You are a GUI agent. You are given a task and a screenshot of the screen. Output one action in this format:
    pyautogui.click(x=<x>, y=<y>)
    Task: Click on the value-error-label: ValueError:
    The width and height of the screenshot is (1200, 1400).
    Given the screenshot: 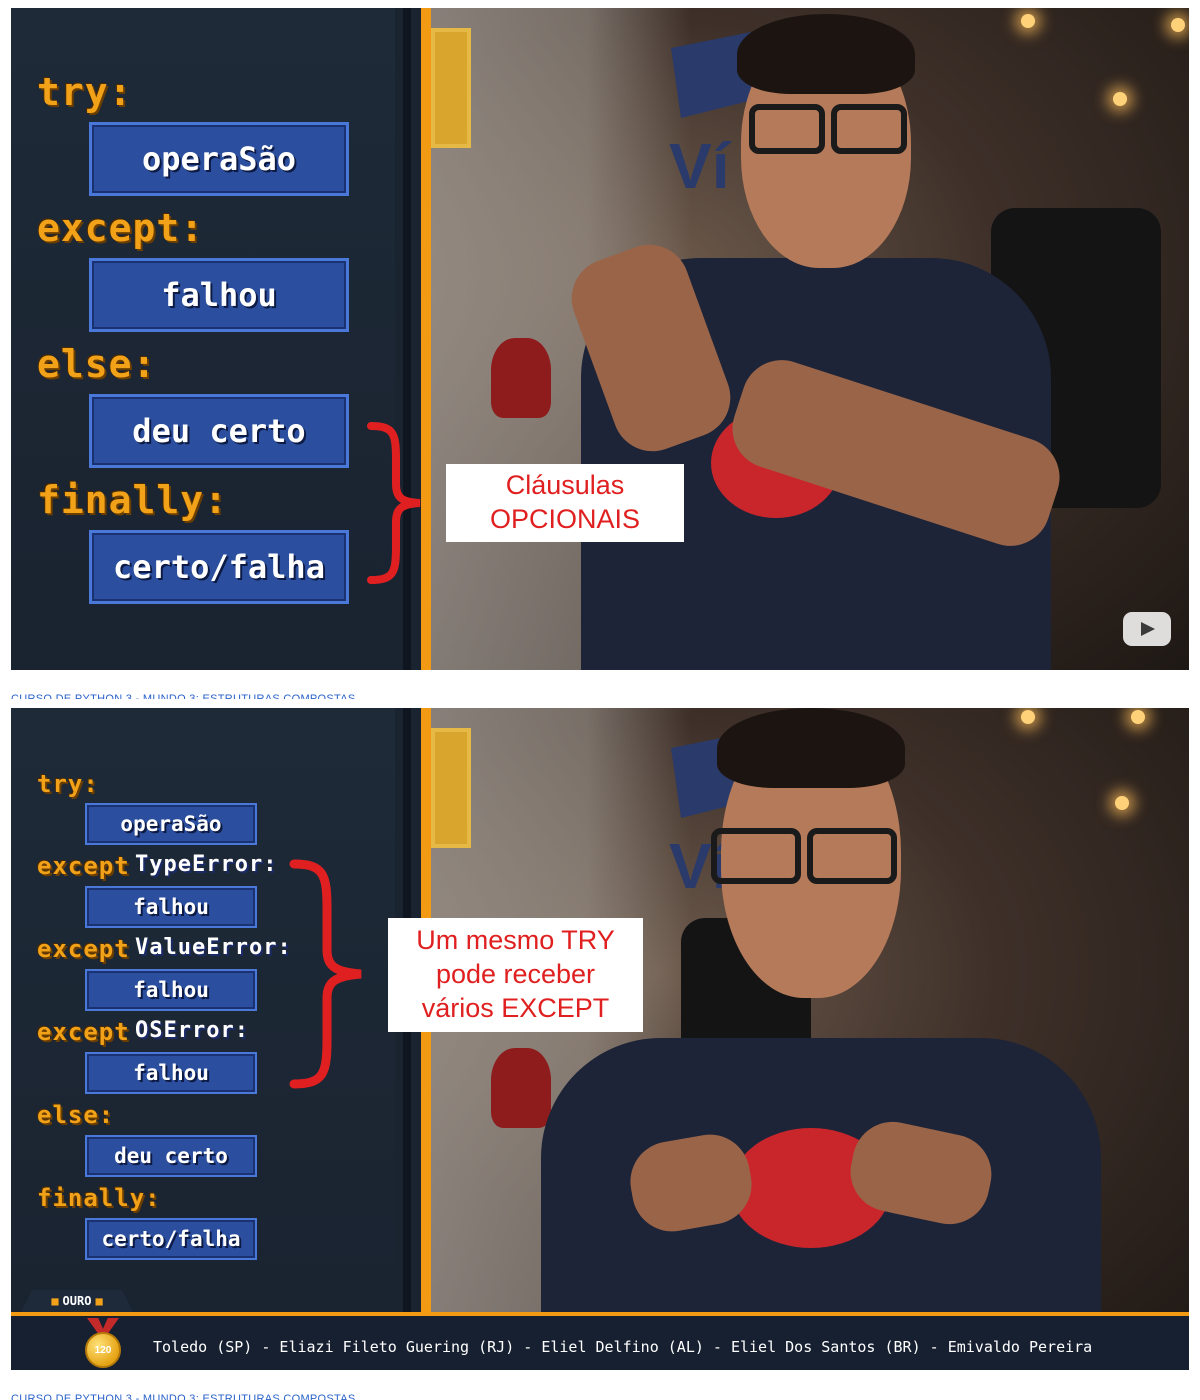 What is the action you would take?
    pyautogui.click(x=213, y=947)
    